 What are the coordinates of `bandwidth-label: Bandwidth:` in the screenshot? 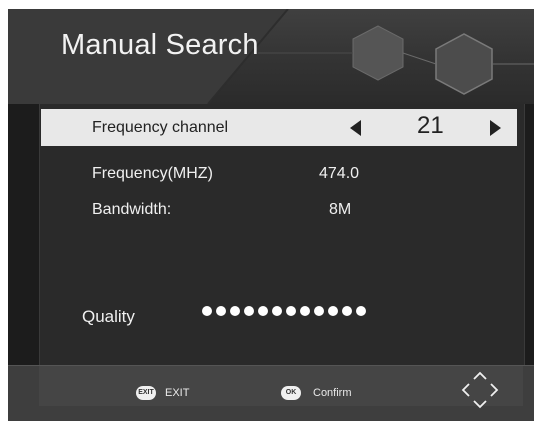 It's located at (132, 209).